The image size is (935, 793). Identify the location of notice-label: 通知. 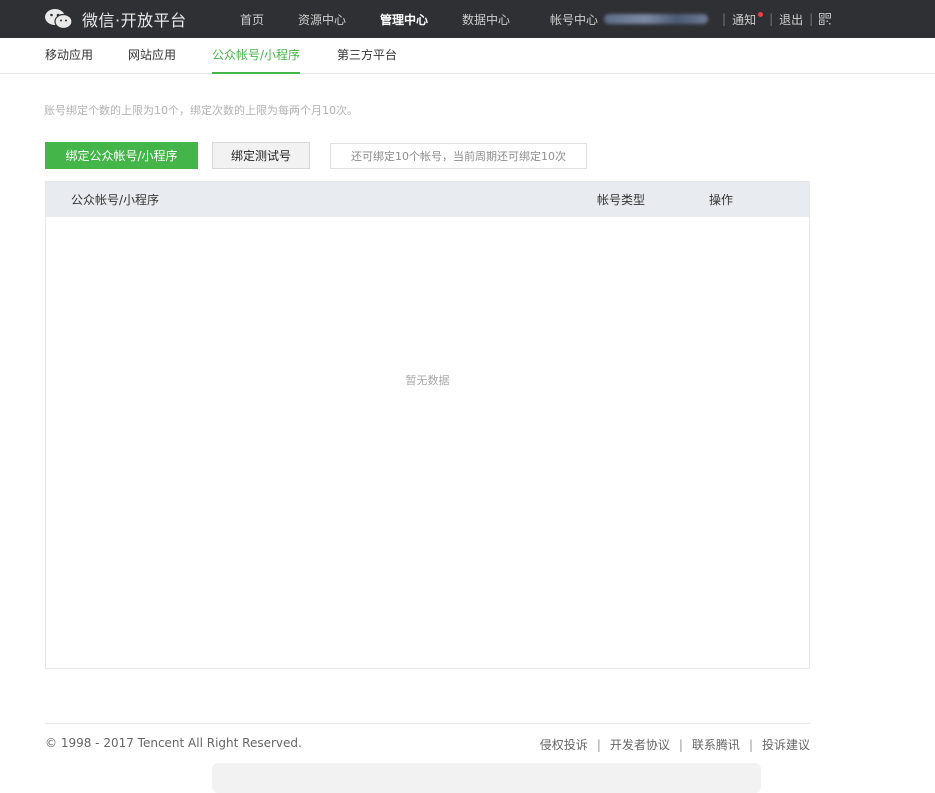
(744, 19).